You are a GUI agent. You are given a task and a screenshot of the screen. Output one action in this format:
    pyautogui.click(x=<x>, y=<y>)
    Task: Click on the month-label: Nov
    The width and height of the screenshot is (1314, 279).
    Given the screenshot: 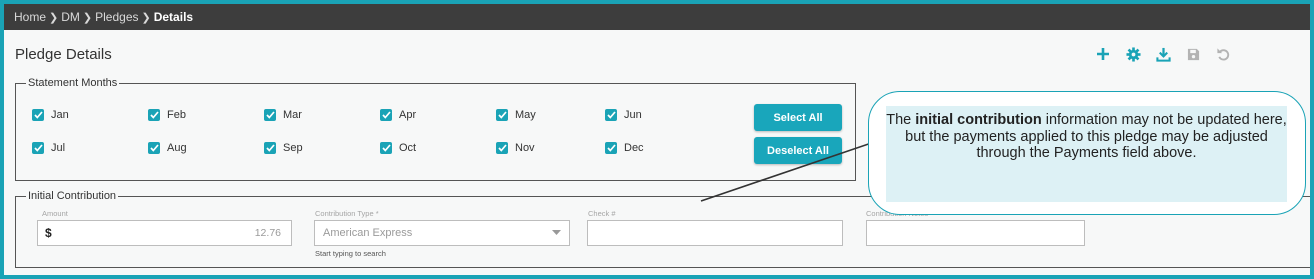 What is the action you would take?
    pyautogui.click(x=525, y=148)
    